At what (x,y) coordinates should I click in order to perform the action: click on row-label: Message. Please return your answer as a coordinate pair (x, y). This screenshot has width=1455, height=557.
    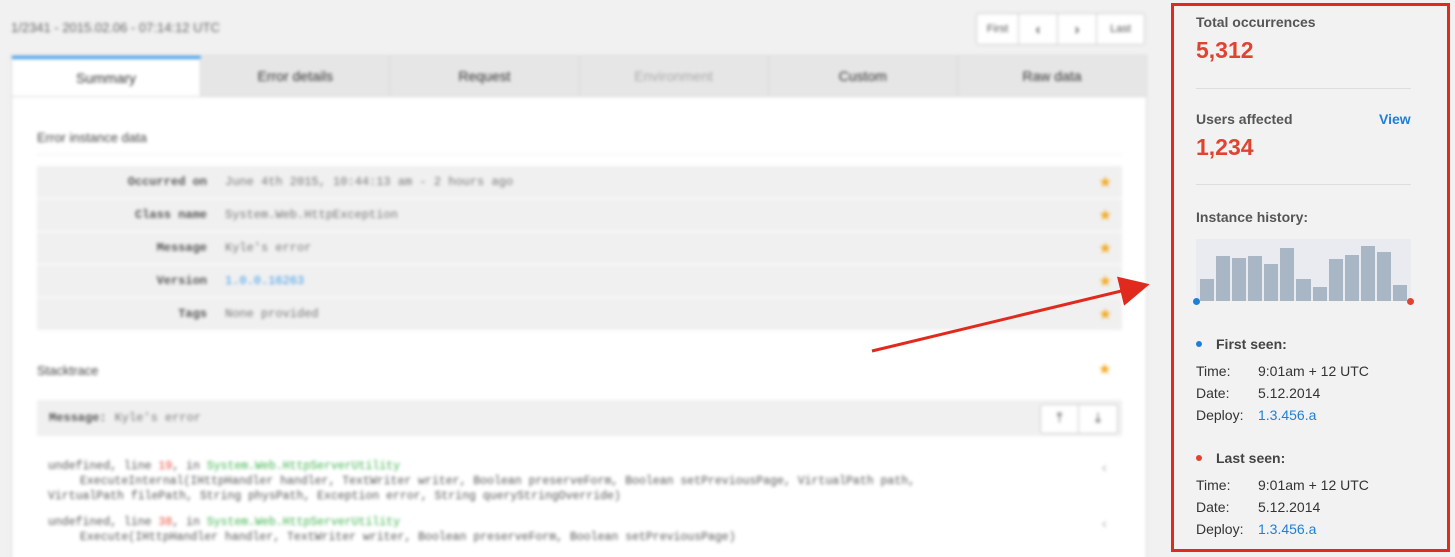
    Looking at the image, I should click on (181, 248).